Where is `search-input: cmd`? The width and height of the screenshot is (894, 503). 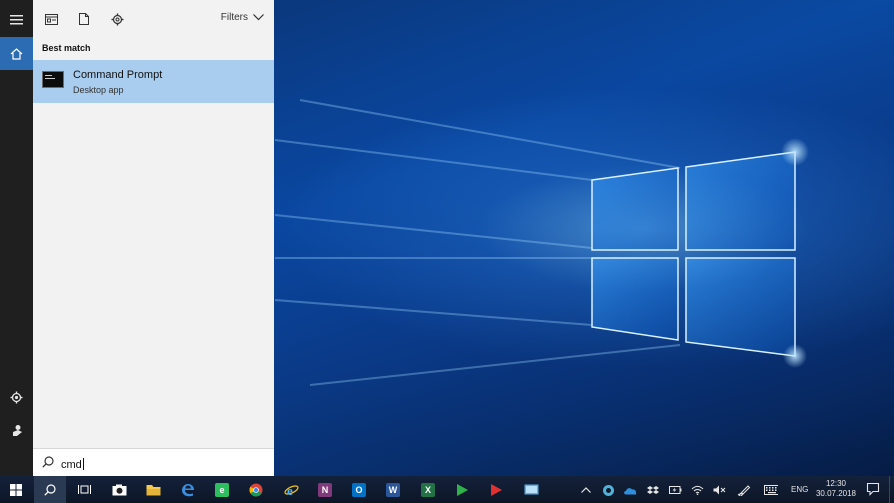 search-input: cmd is located at coordinates (72, 464).